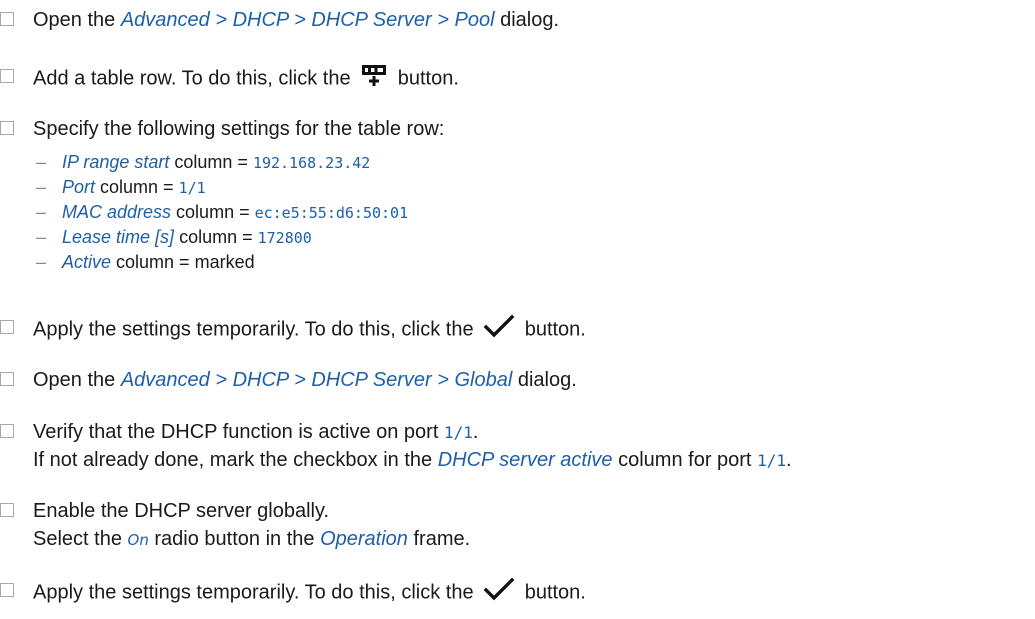 This screenshot has height=619, width=1035. What do you see at coordinates (195, 78) in the screenshot?
I see `step-text-pre: Add a table row. To do this, click the` at bounding box center [195, 78].